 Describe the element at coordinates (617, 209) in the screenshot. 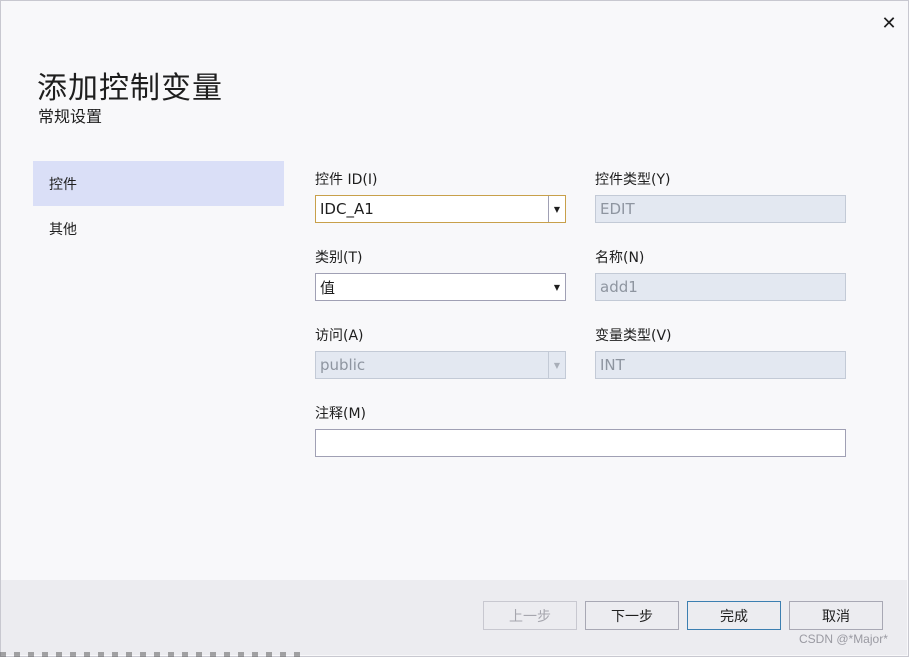

I see `control-type-value: EDIT` at that location.